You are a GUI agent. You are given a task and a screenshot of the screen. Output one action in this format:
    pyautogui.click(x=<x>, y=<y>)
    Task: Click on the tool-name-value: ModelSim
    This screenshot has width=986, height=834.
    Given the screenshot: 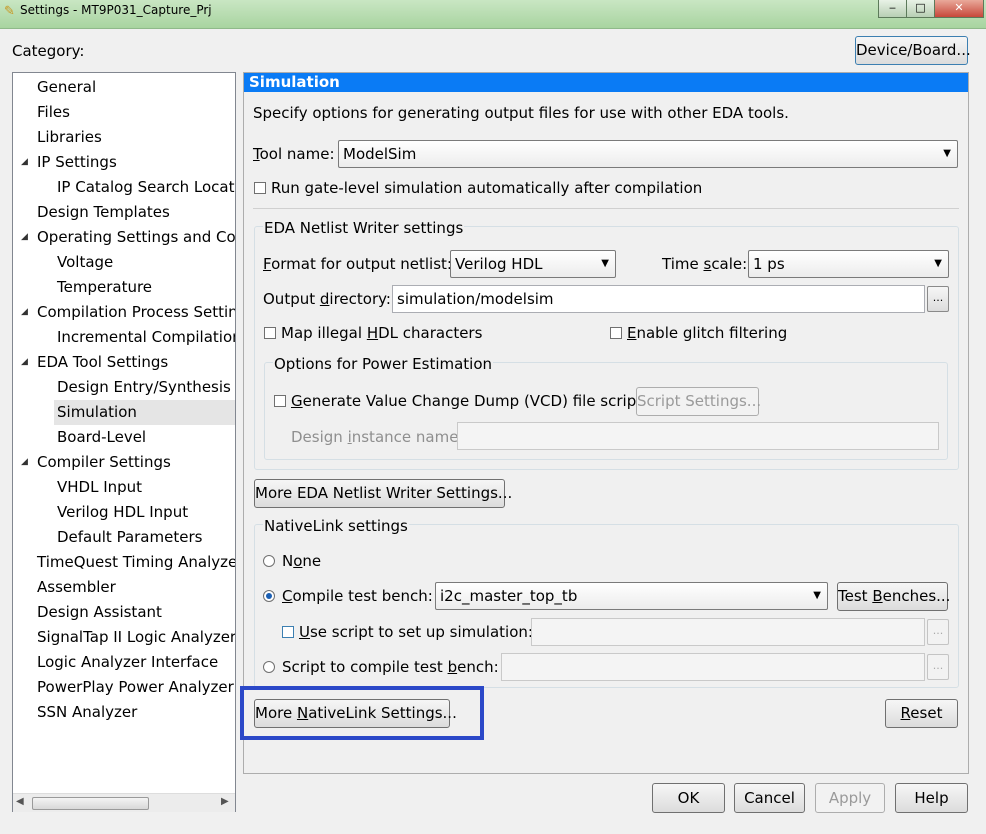 What is the action you would take?
    pyautogui.click(x=380, y=154)
    